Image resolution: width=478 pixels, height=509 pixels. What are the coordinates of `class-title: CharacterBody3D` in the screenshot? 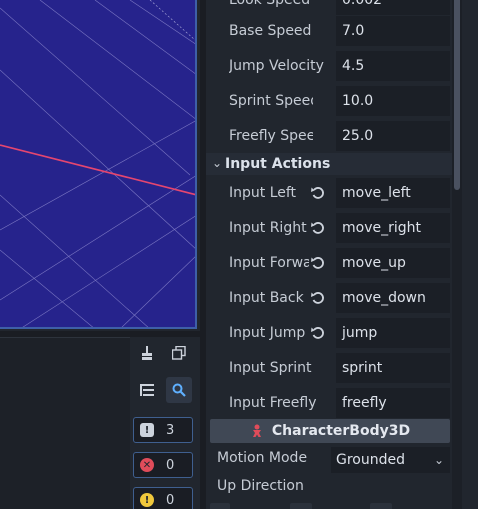 It's located at (341, 431).